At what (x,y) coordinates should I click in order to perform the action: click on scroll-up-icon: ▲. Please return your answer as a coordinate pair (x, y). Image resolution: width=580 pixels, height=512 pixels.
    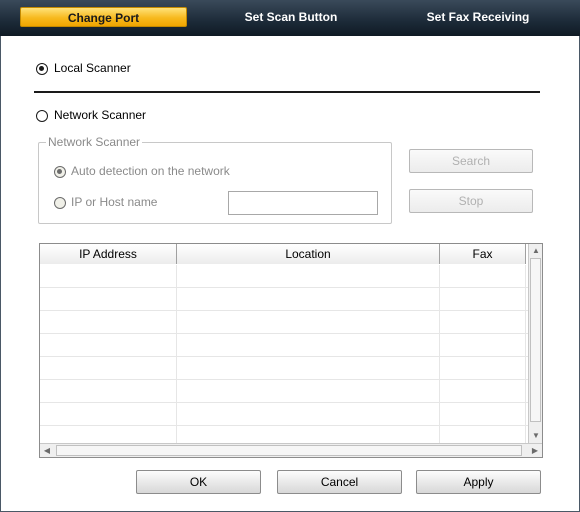
    Looking at the image, I should click on (535, 251).